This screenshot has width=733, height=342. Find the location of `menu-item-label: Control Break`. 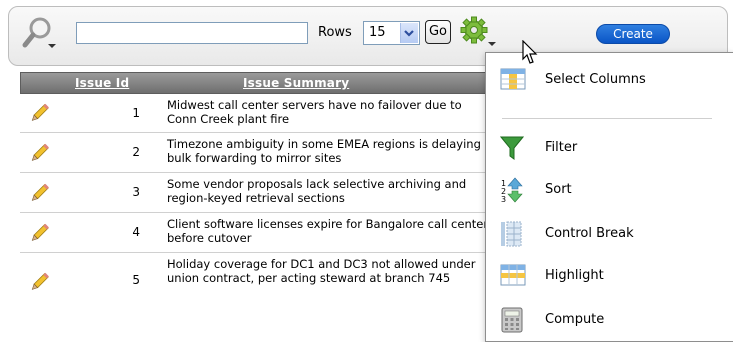

menu-item-label: Control Break is located at coordinates (589, 233).